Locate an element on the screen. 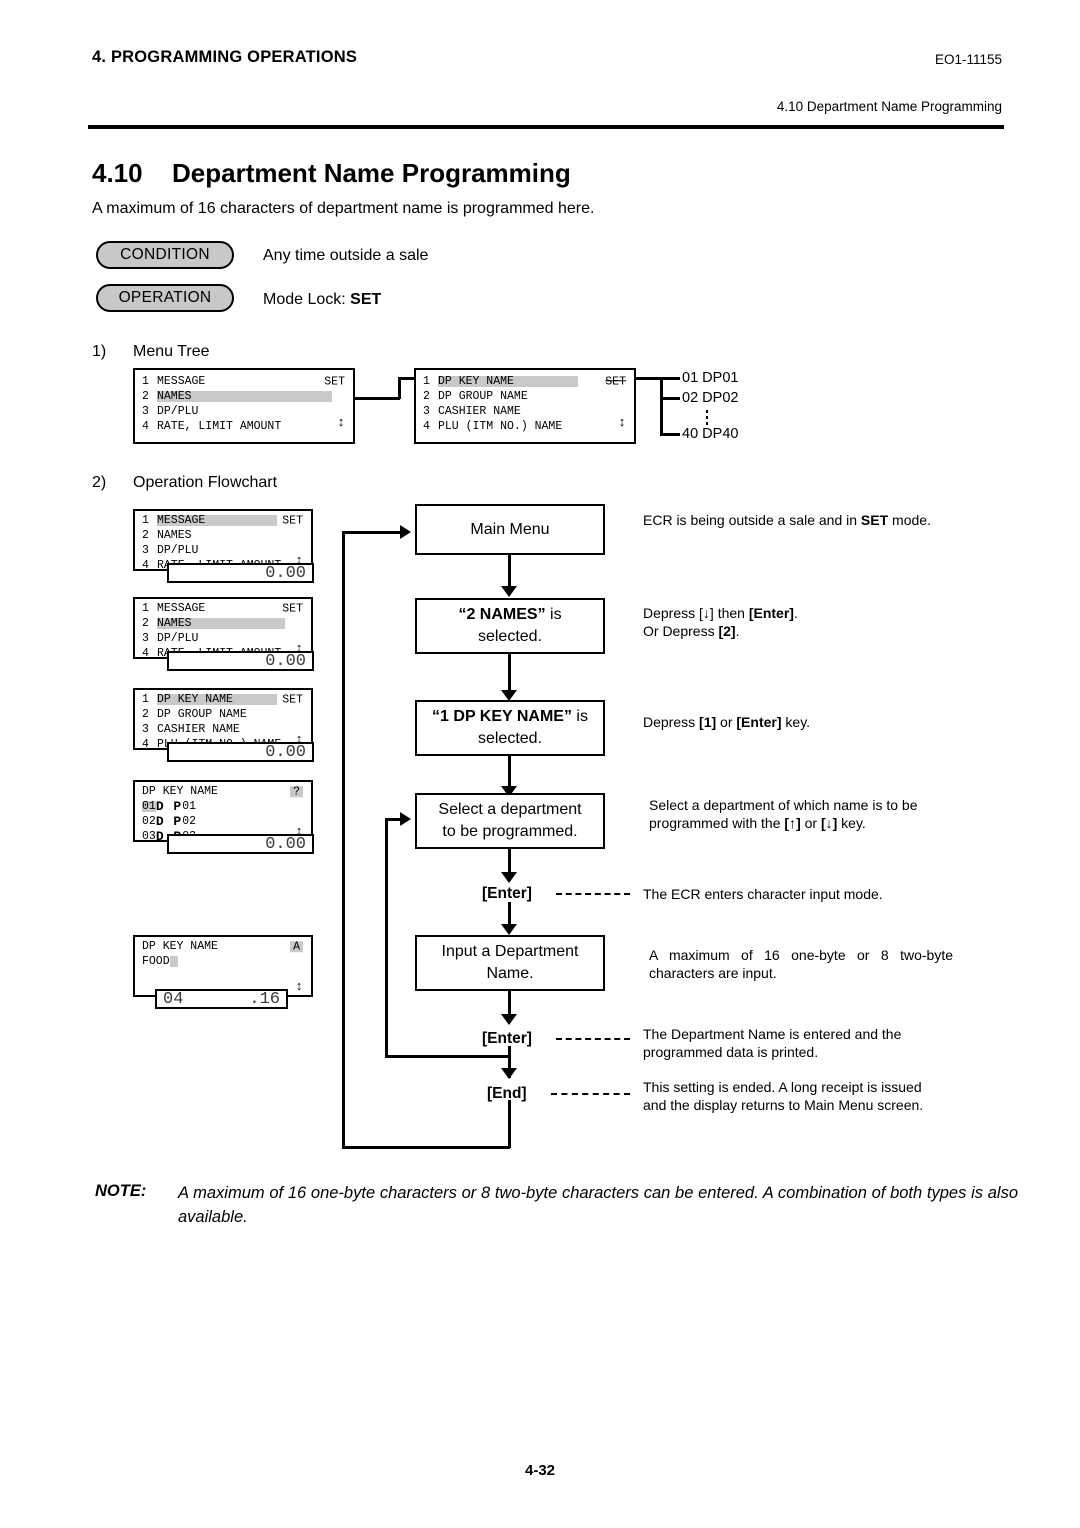 The image size is (1080, 1528). flow-key-enter-2: [Enter] is located at coordinates (507, 1038).